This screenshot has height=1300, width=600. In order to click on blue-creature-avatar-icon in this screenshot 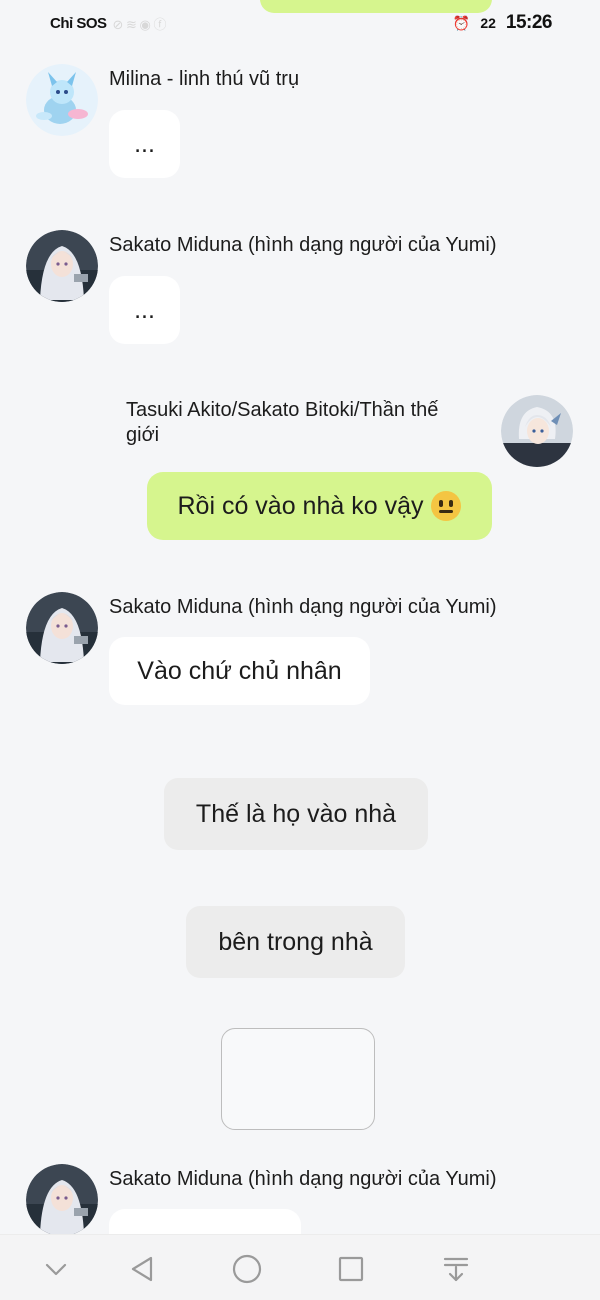, I will do `click(62, 100)`.